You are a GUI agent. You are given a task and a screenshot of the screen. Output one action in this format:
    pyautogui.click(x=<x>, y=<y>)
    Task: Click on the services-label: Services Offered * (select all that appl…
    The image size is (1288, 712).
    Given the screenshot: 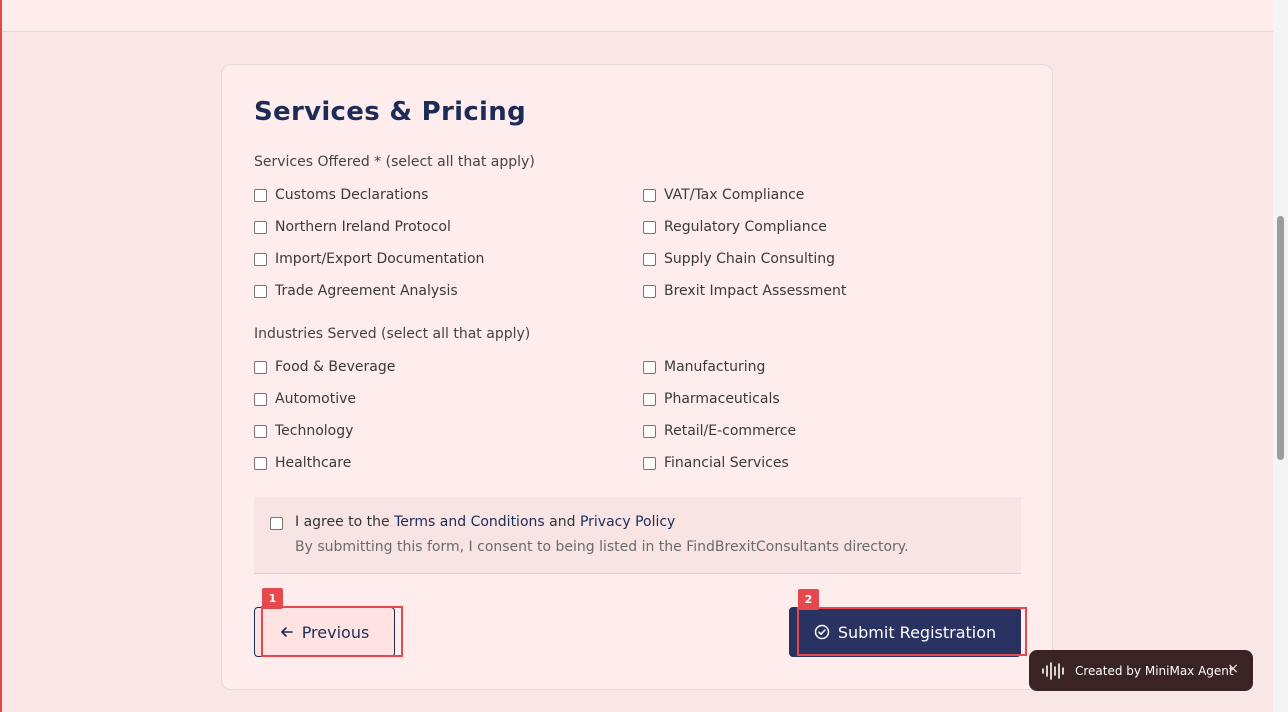 What is the action you would take?
    pyautogui.click(x=394, y=162)
    